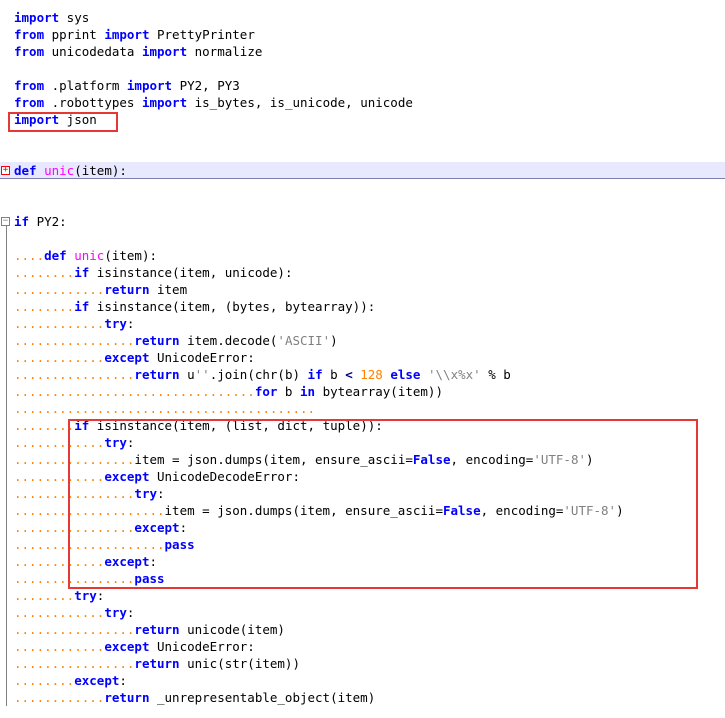 The height and width of the screenshot is (718, 725). I want to click on code-line: from pprint import PrettyPrinter, so click(362, 34).